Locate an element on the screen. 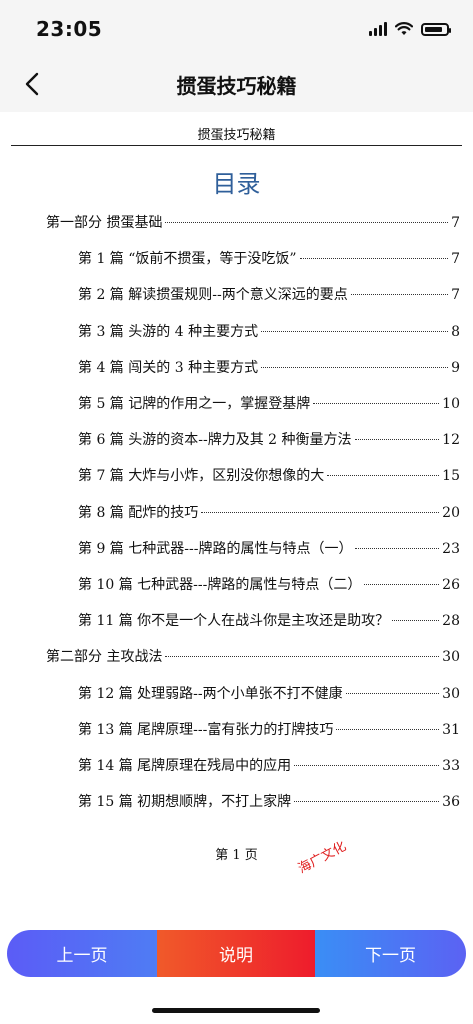  toc-chapter-entry: 第 11 篇 你不是一个人在战斗你是主攻还是助攻？ 28 is located at coordinates (269, 623).